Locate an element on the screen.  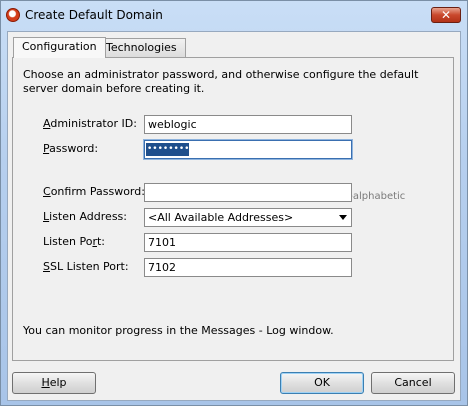
close-icon: ✕ is located at coordinates (446, 15).